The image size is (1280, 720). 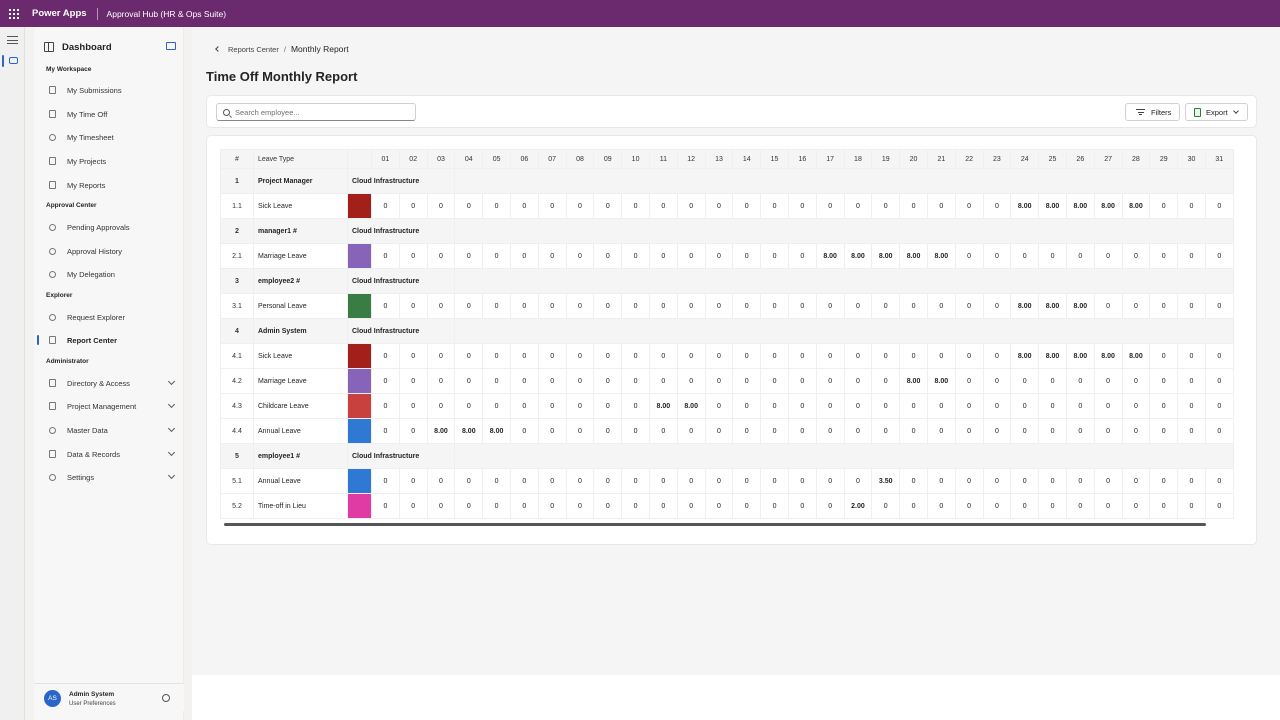 What do you see at coordinates (12, 41) in the screenshot?
I see `hamburger-menu-icon` at bounding box center [12, 41].